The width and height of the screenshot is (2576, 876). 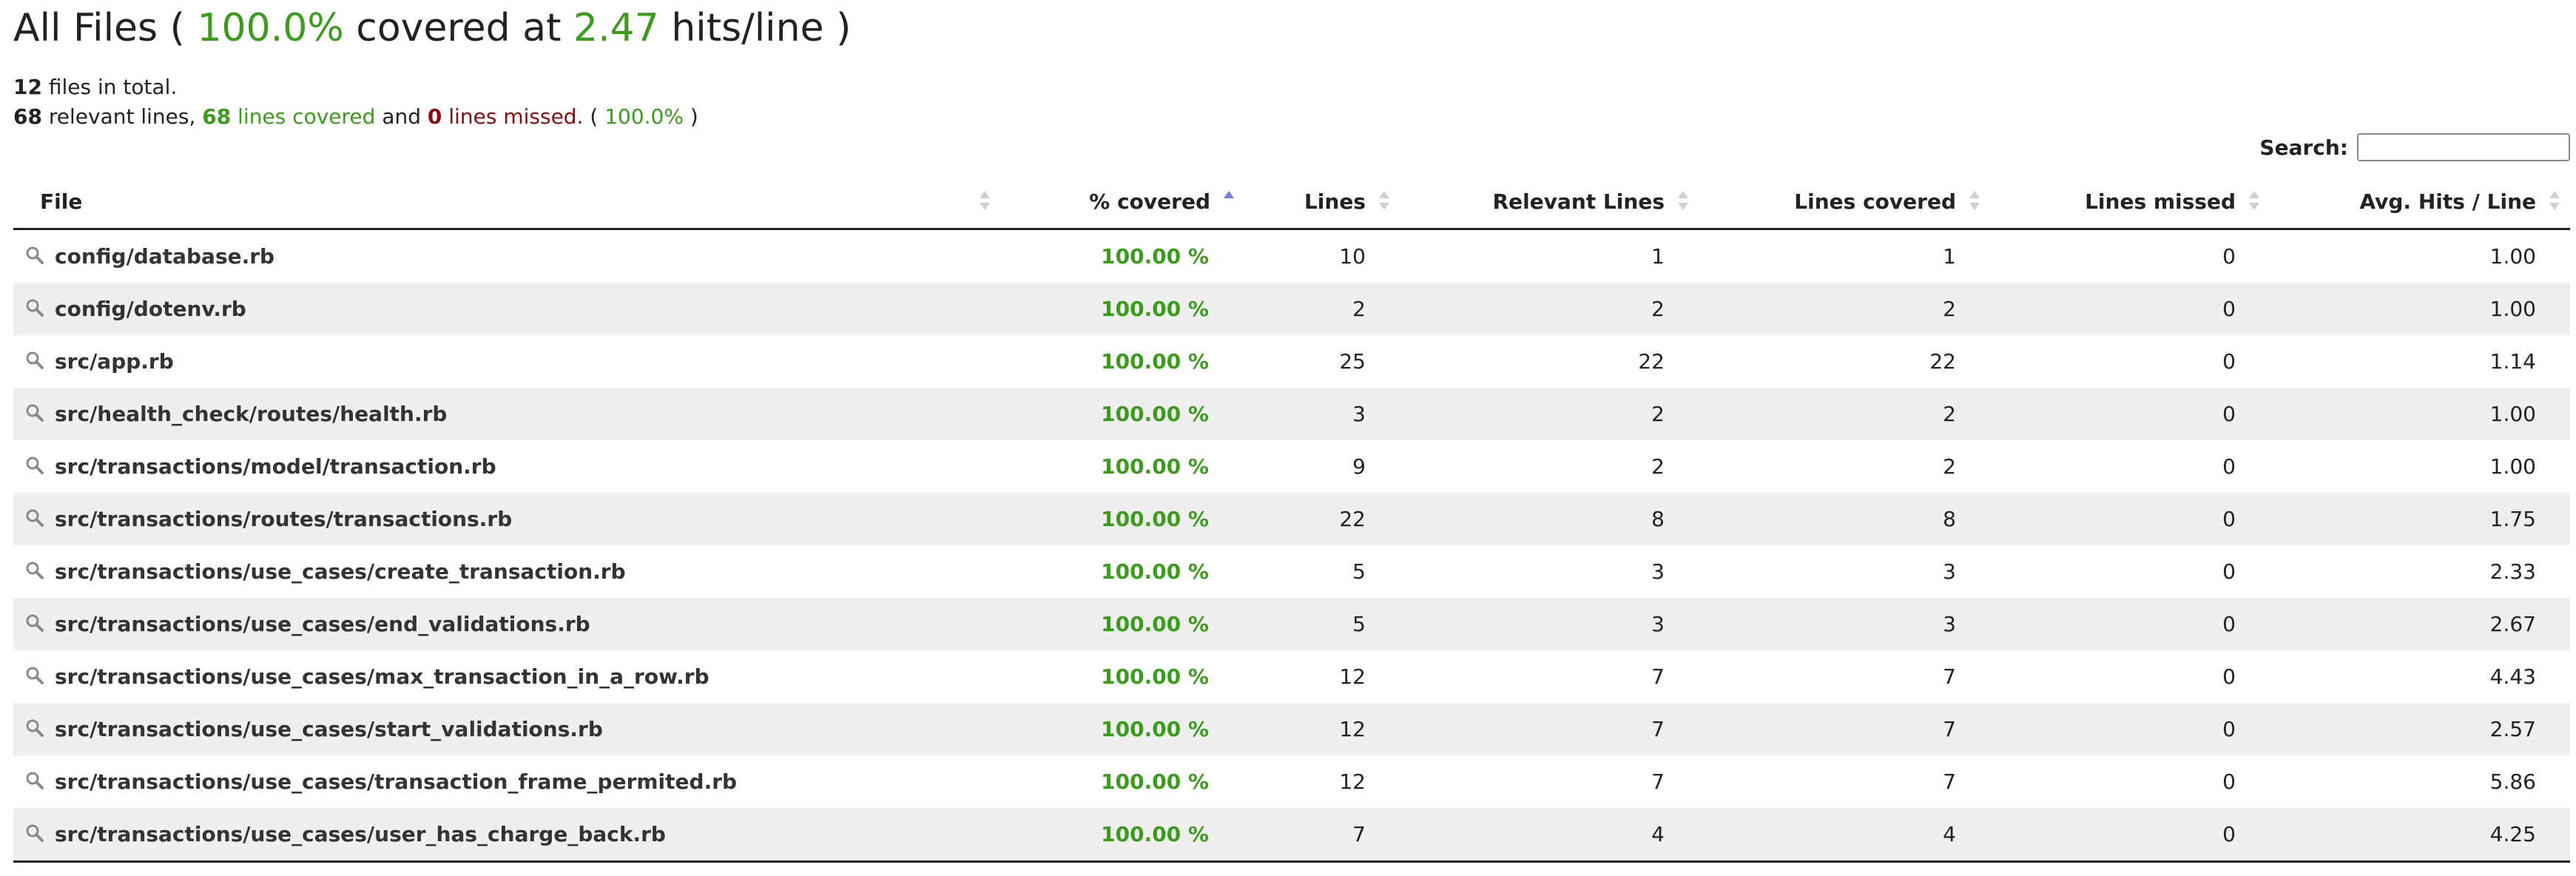 What do you see at coordinates (61, 202) in the screenshot?
I see `column-header-label: File` at bounding box center [61, 202].